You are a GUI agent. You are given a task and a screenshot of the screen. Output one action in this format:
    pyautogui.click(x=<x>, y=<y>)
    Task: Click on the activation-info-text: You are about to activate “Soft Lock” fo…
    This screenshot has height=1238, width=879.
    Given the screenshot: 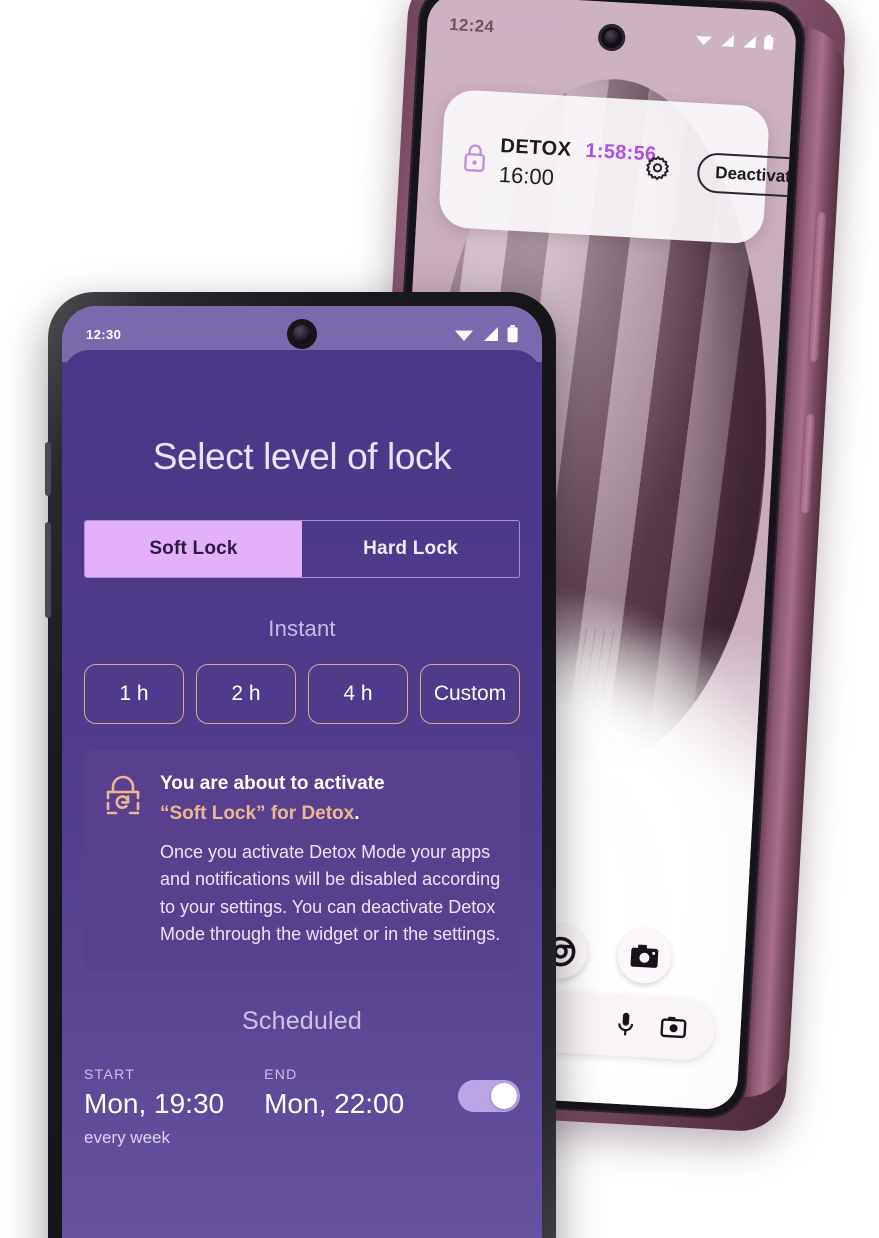 What is the action you would take?
    pyautogui.click(x=331, y=859)
    